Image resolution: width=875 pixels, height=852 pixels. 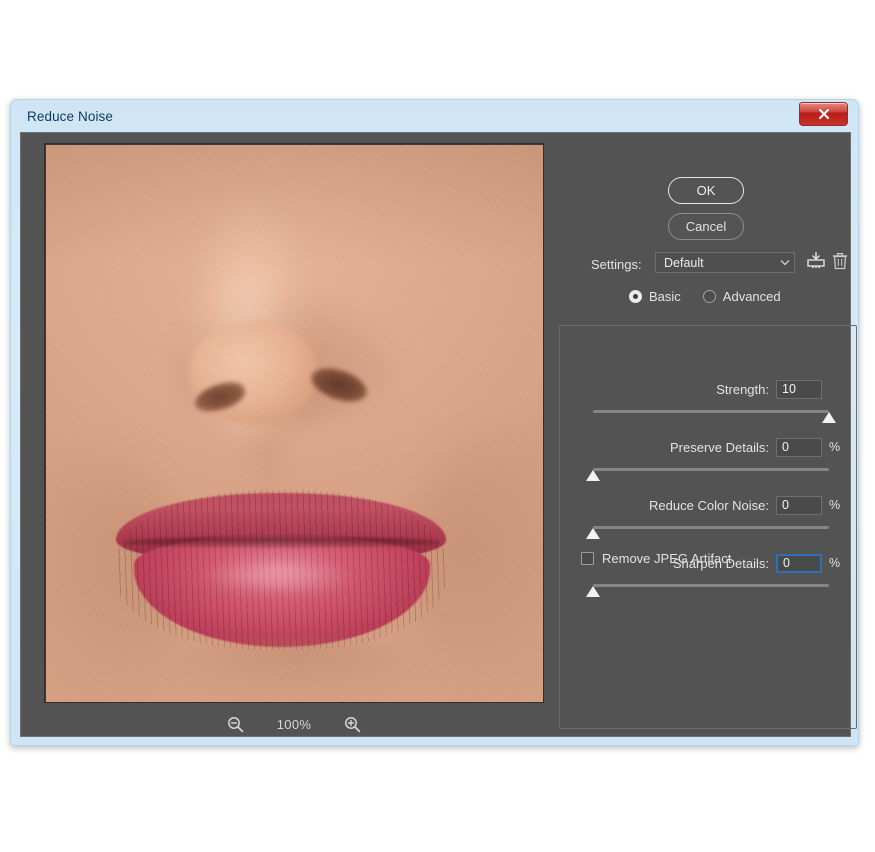 What do you see at coordinates (829, 417) in the screenshot?
I see `slider-strength-handle` at bounding box center [829, 417].